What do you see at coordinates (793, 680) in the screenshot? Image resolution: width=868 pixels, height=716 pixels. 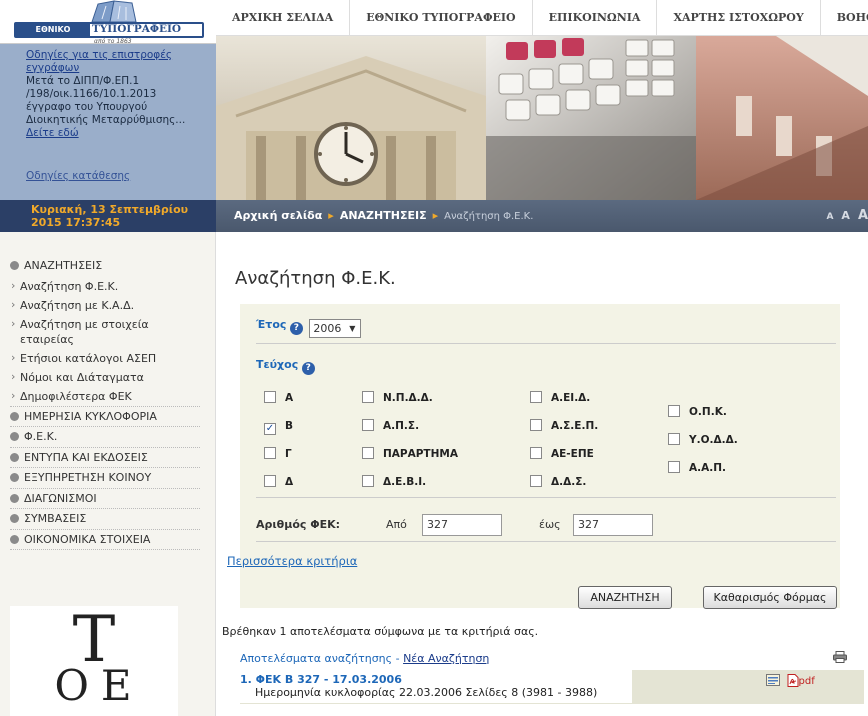 I see `pdf-icon` at bounding box center [793, 680].